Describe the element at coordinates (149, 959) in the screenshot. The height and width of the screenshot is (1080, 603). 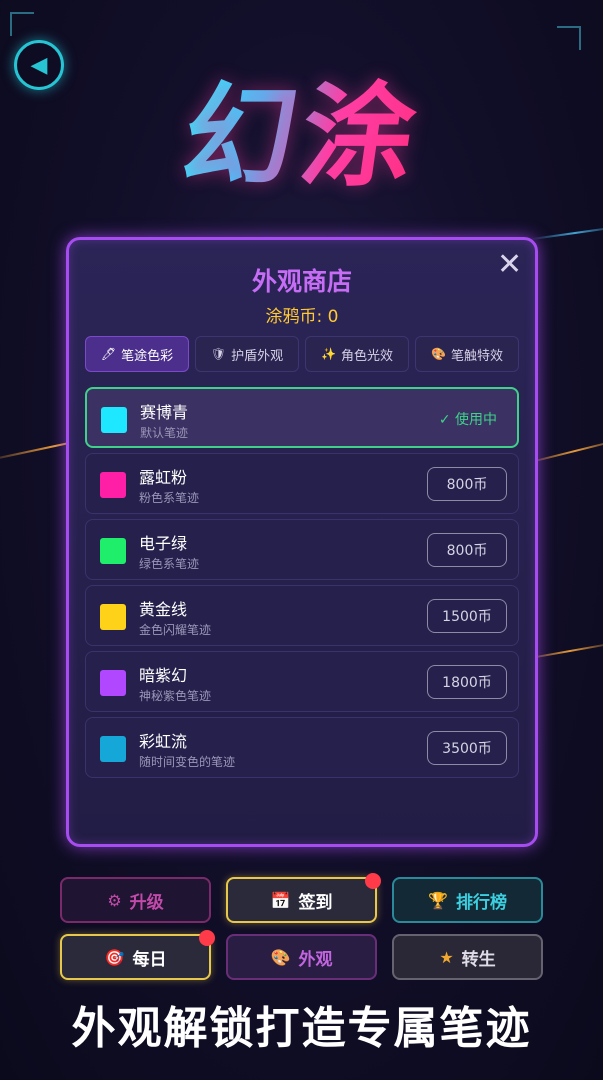
I see `daily-label: 每日` at that location.